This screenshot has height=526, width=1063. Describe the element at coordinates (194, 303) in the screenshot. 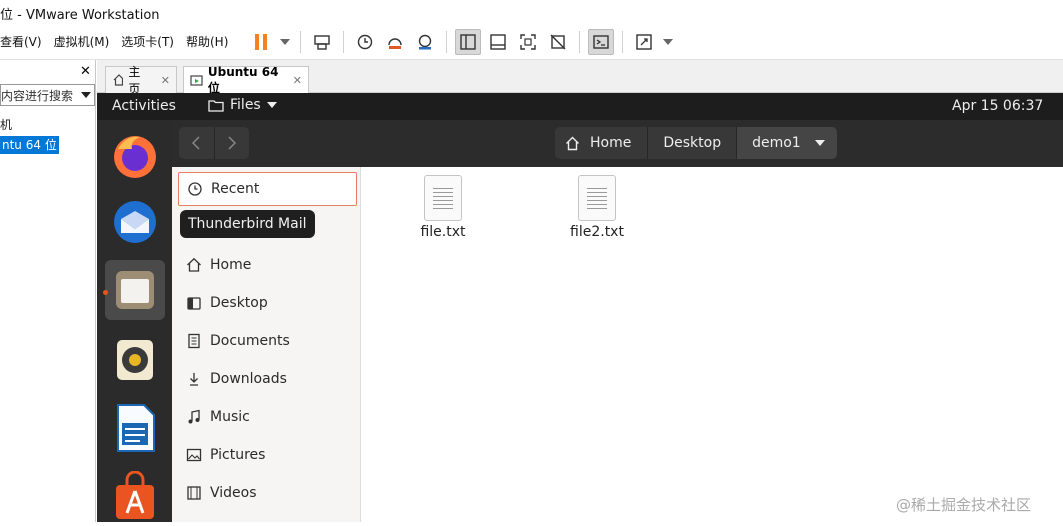

I see `desktop-icon` at that location.